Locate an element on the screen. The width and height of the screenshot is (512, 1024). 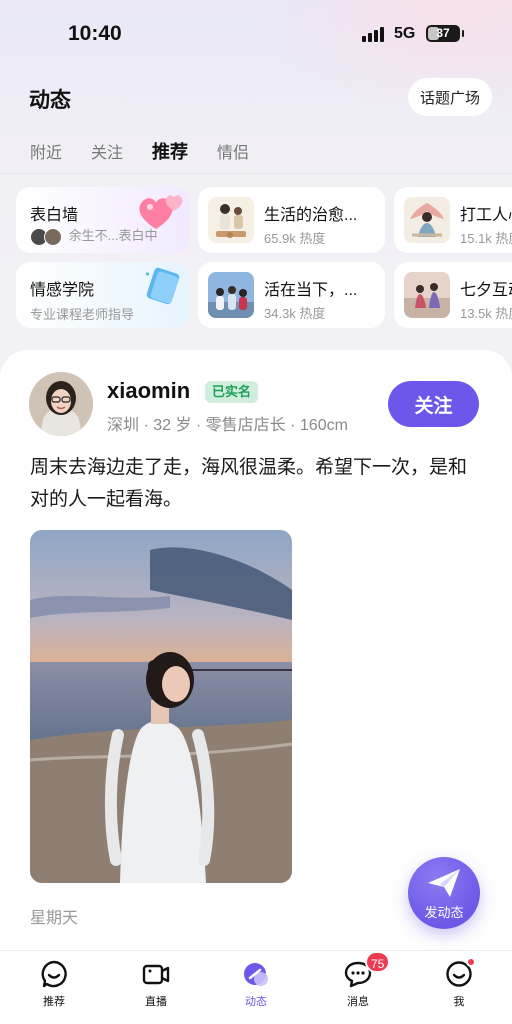
nav-label: 直播 is located at coordinates (156, 1002).